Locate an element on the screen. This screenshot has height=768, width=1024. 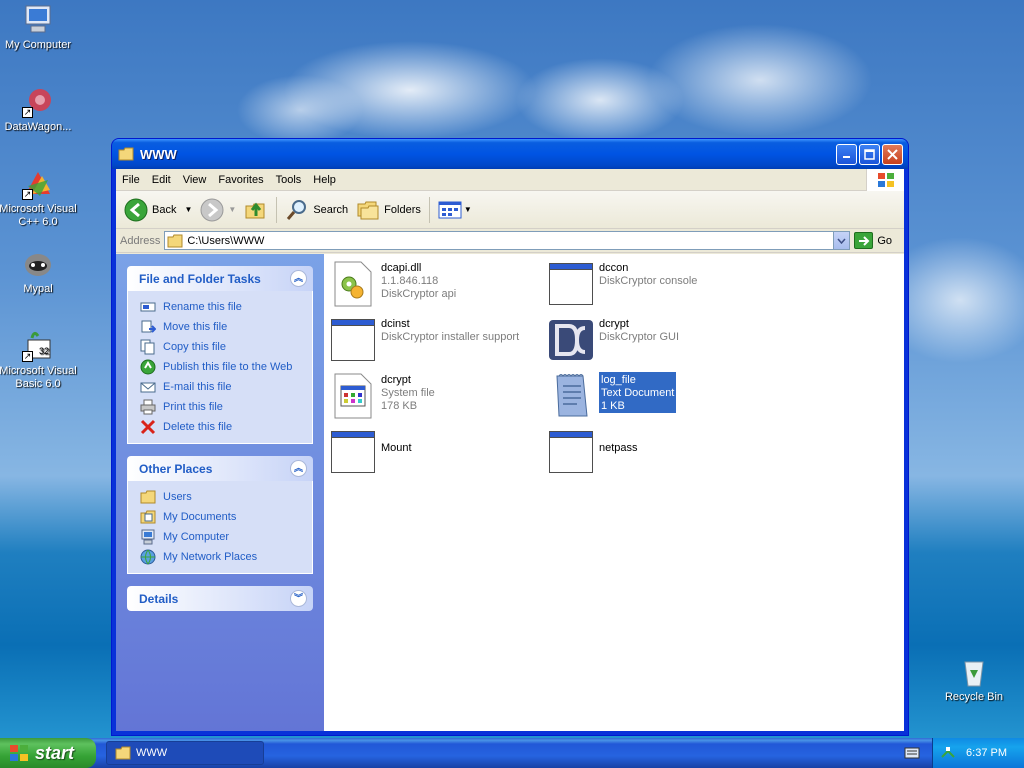
file-name: log_file is located at coordinates (618, 380).